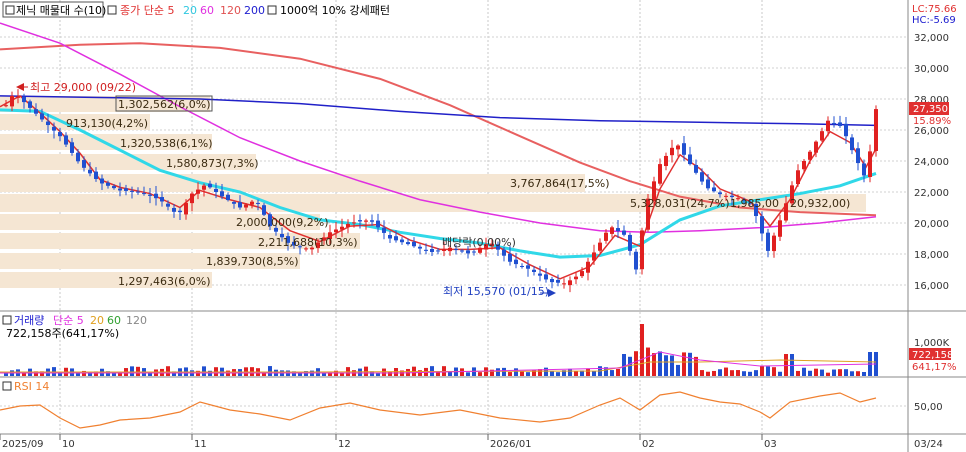 Image resolution: width=966 pixels, height=452 pixels. I want to click on vp-label: 1,580,873(7,3%), so click(212, 163).